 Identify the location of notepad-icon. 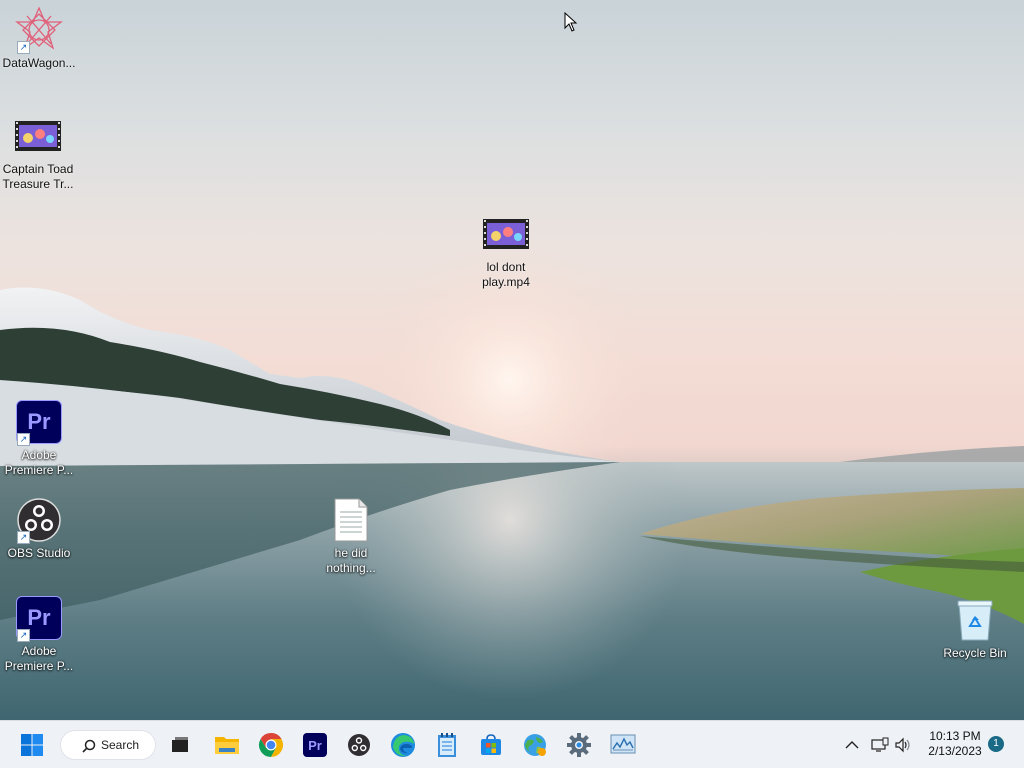
(447, 745).